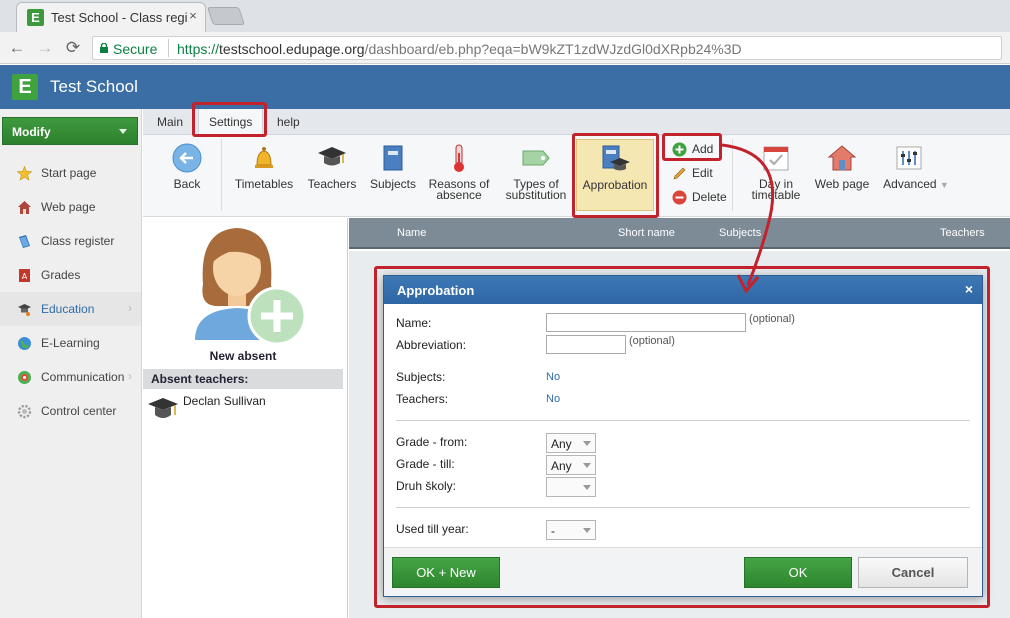  Describe the element at coordinates (119, 17) in the screenshot. I see `tab-title: Test School - Class regist` at that location.